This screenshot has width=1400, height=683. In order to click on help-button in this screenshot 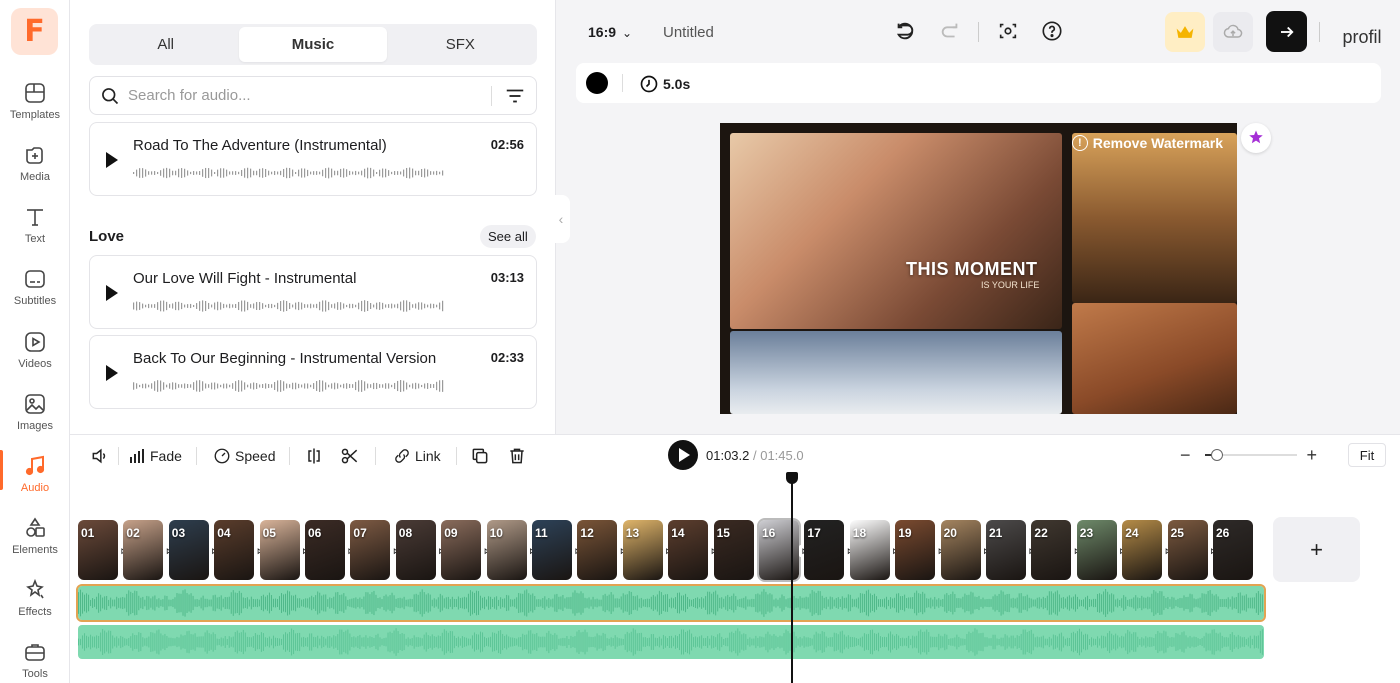, I will do `click(1052, 31)`.